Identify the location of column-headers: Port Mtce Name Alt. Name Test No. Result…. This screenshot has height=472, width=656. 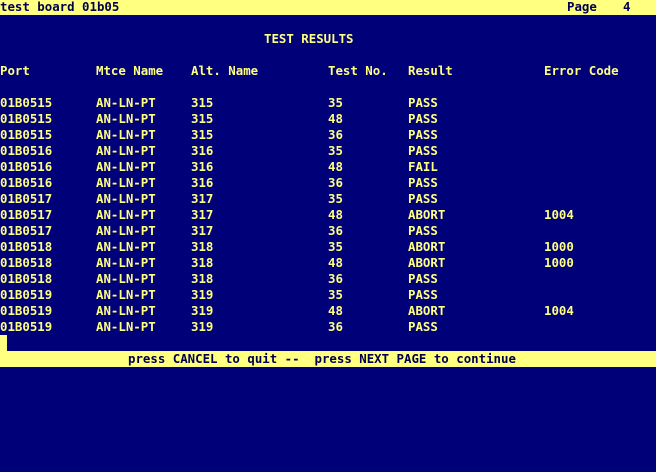
(328, 71).